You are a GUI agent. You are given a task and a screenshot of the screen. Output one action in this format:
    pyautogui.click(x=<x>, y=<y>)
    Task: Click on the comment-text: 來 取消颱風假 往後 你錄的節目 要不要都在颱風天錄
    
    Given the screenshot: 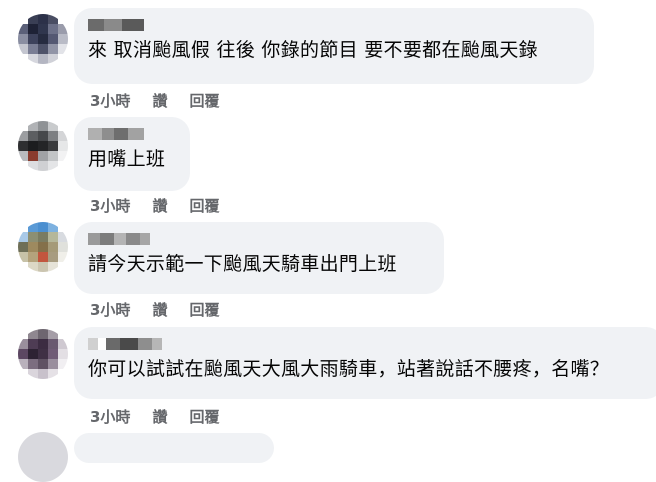 What is the action you would take?
    pyautogui.click(x=313, y=50)
    